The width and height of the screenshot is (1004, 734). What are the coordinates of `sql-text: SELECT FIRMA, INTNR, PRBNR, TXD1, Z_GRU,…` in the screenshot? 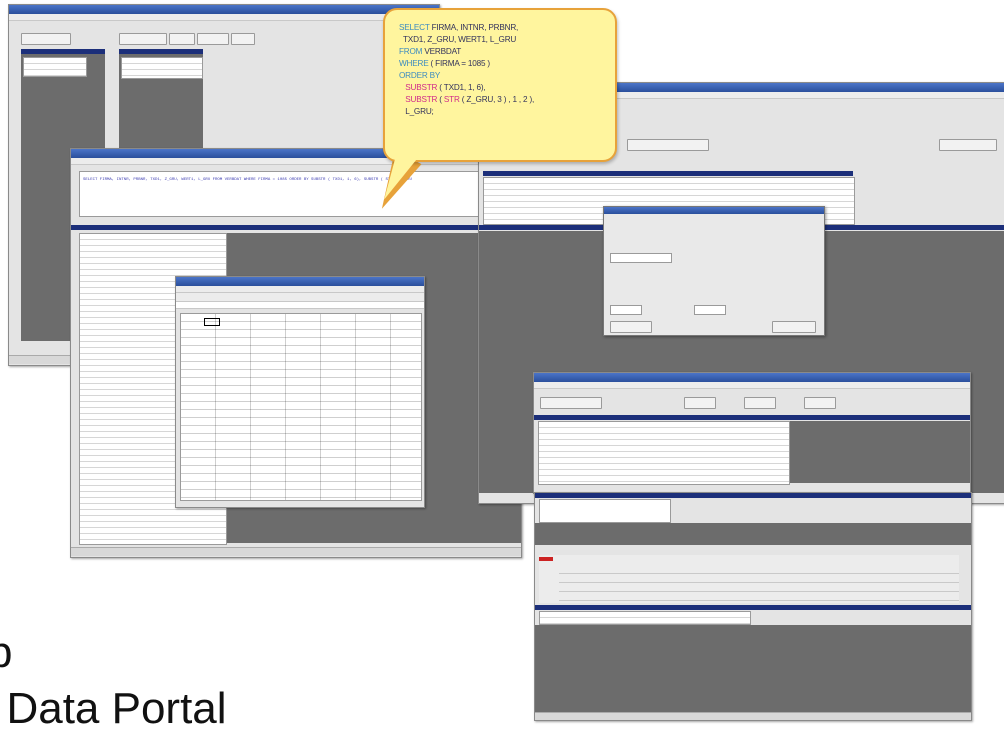 It's located at (247, 180).